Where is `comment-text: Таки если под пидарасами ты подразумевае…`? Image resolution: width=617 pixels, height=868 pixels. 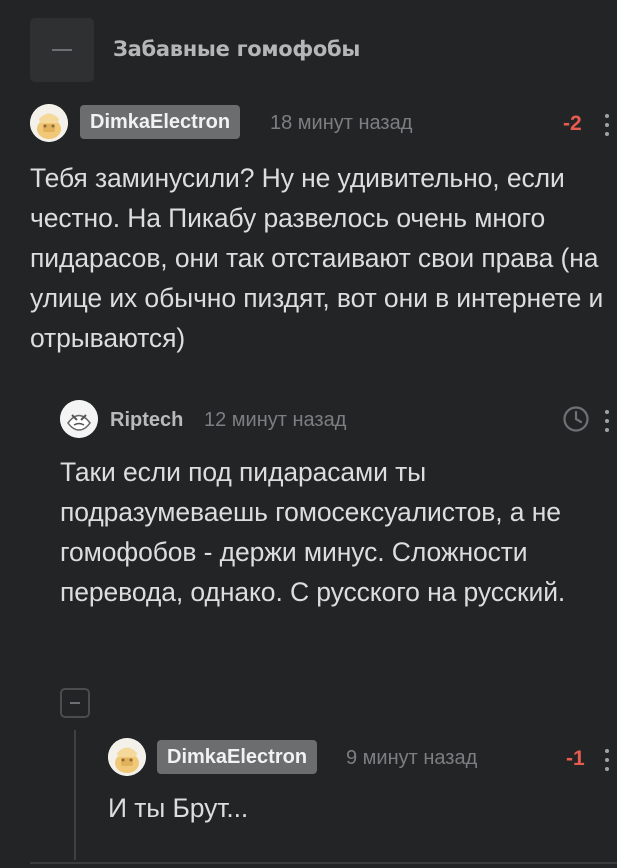
comment-text: Таки если под пидарасами ты подразумевае… is located at coordinates (313, 532).